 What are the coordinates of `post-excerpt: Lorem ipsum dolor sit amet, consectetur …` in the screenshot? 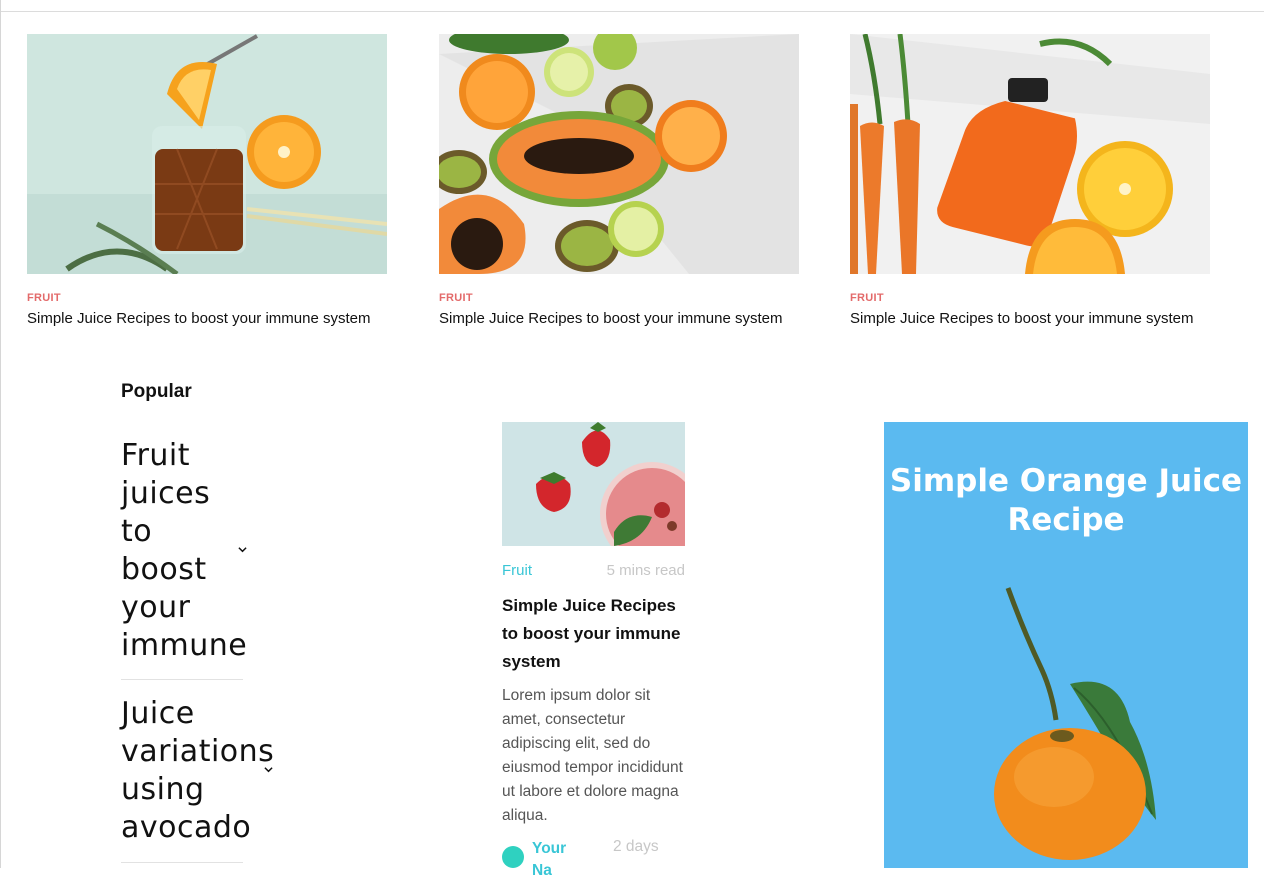 It's located at (592, 755).